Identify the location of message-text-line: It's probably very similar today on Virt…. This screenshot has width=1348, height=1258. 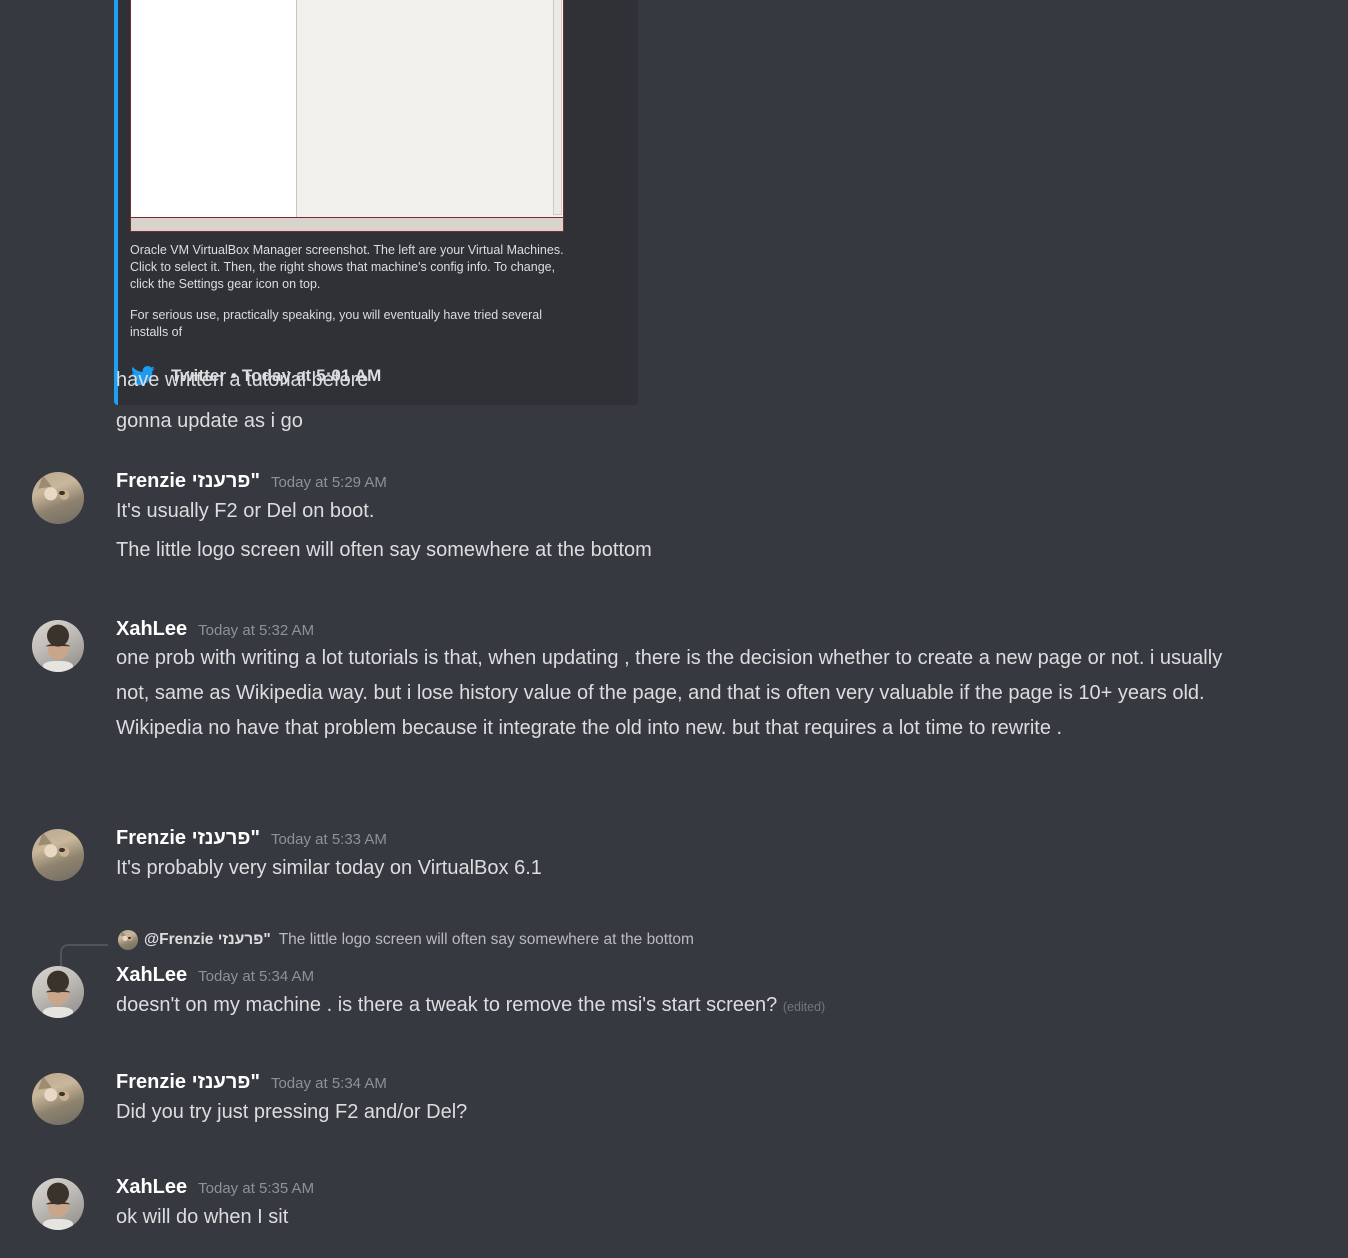
(329, 868).